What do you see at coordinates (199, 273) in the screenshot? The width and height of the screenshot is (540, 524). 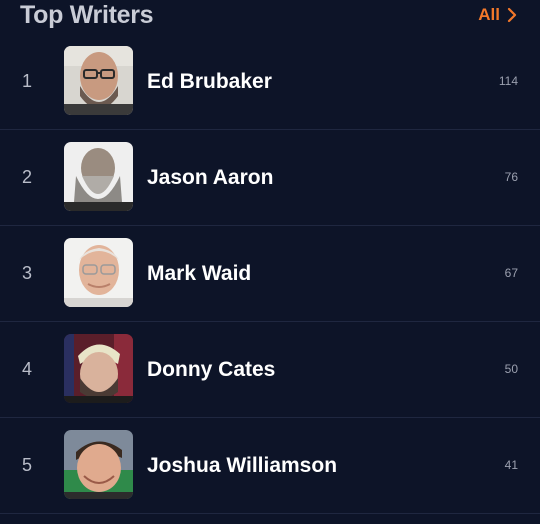 I see `writer-name: Mark Waid` at bounding box center [199, 273].